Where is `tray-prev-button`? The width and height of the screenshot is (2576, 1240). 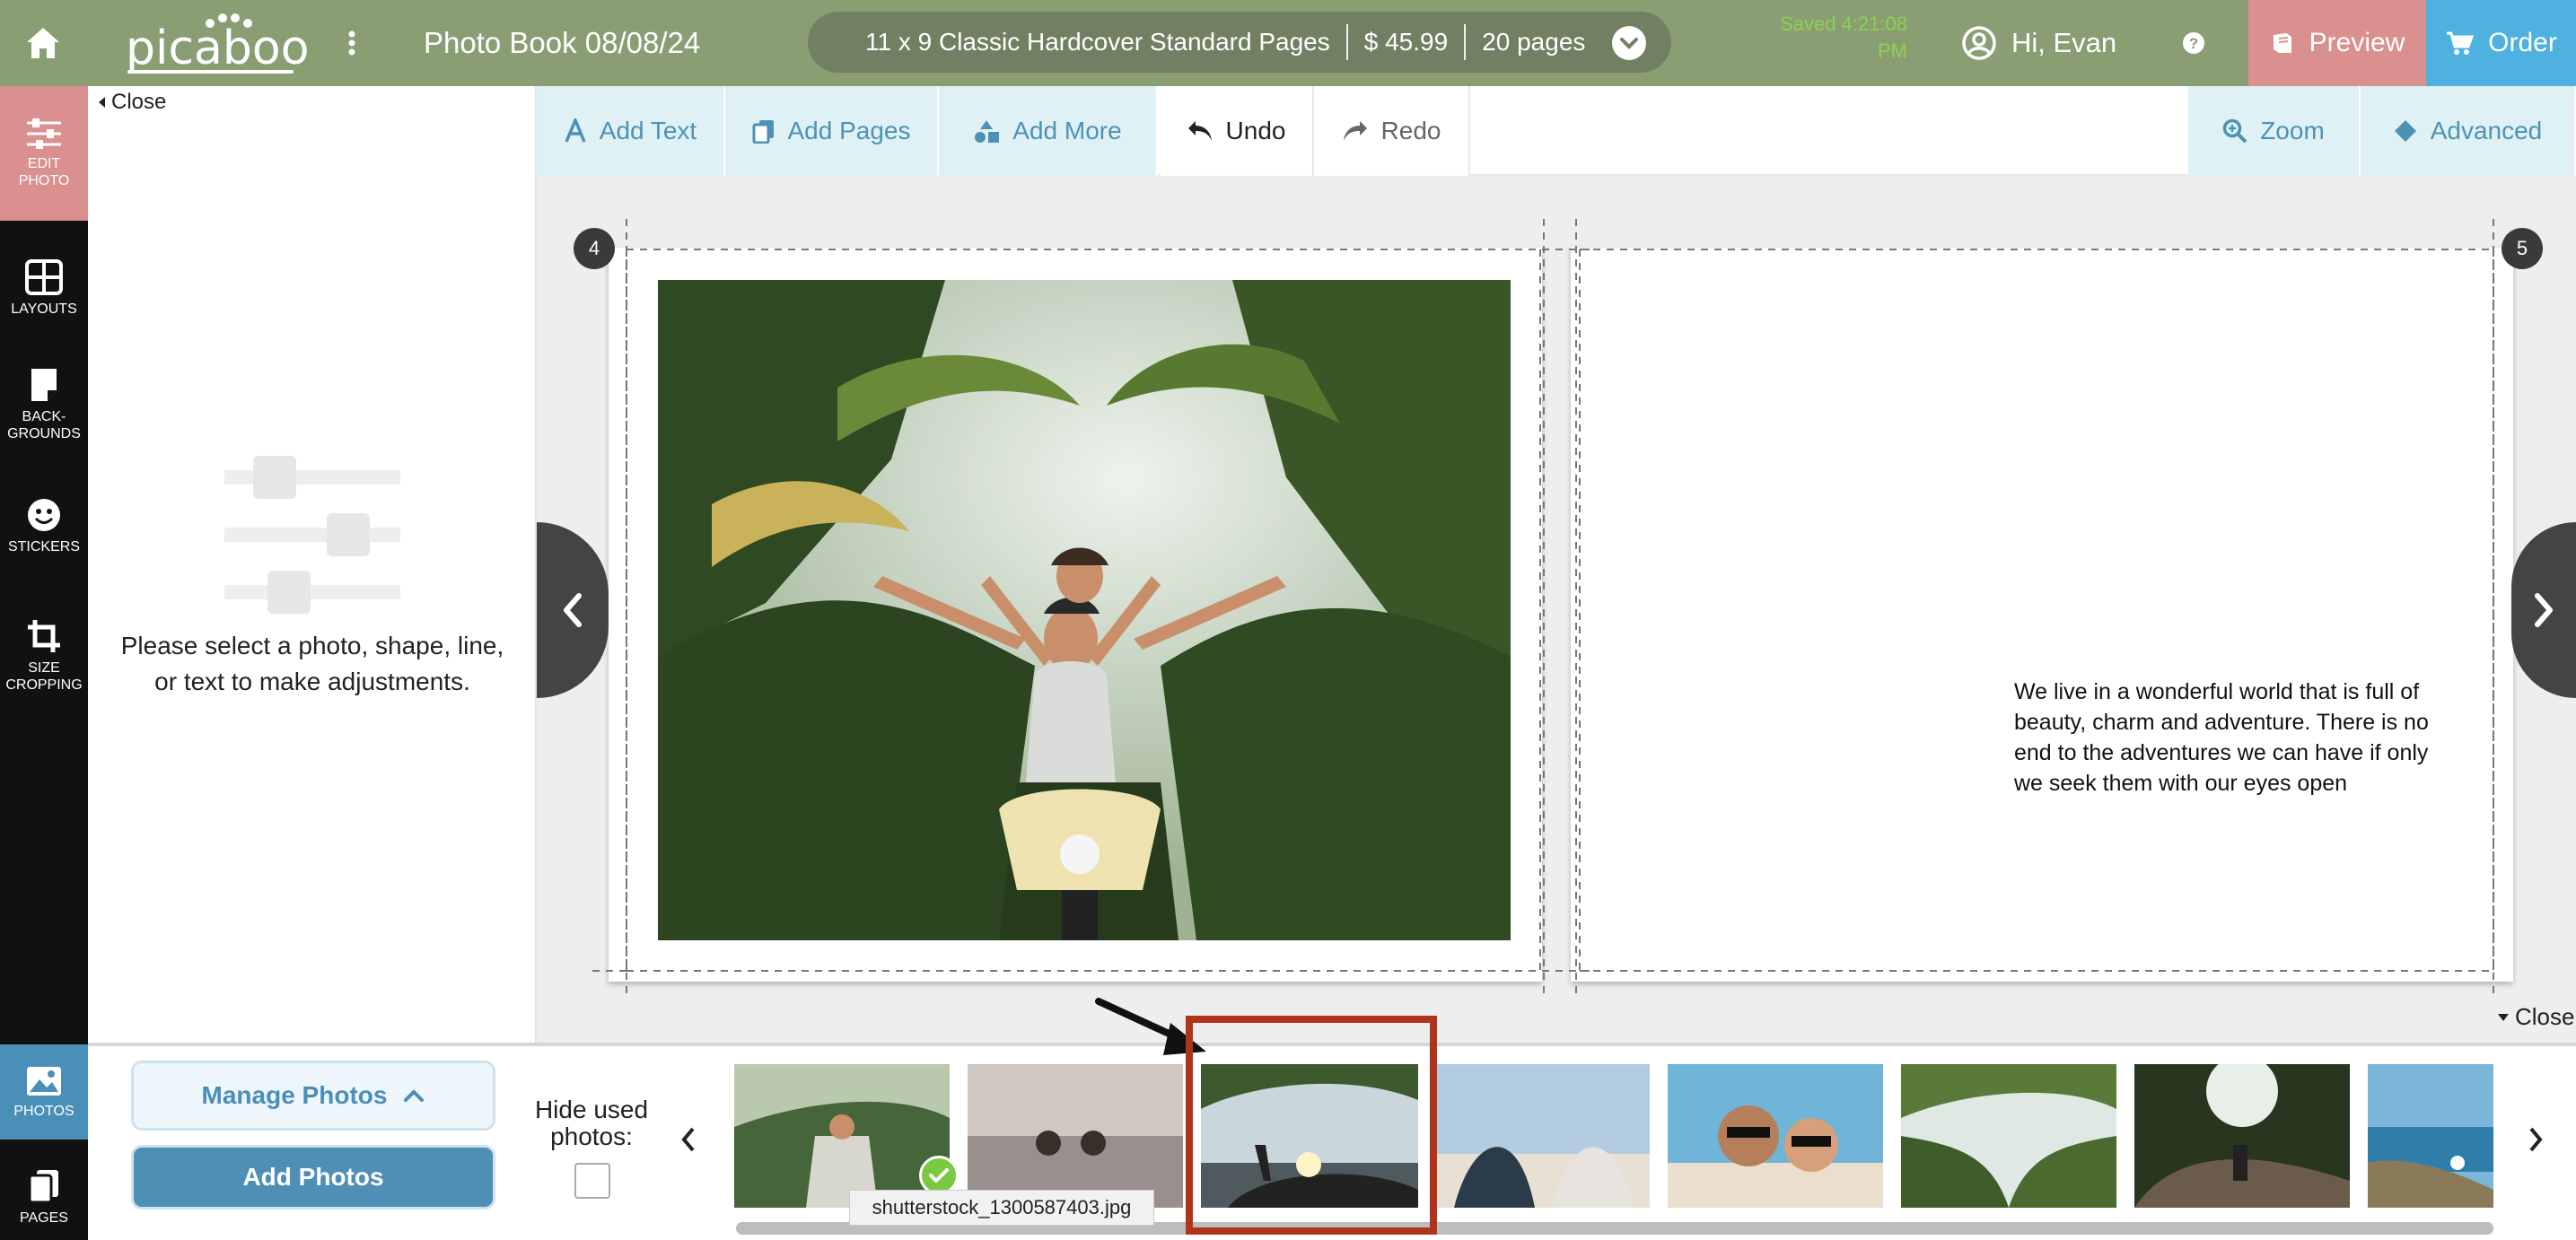
tray-prev-button is located at coordinates (688, 1139).